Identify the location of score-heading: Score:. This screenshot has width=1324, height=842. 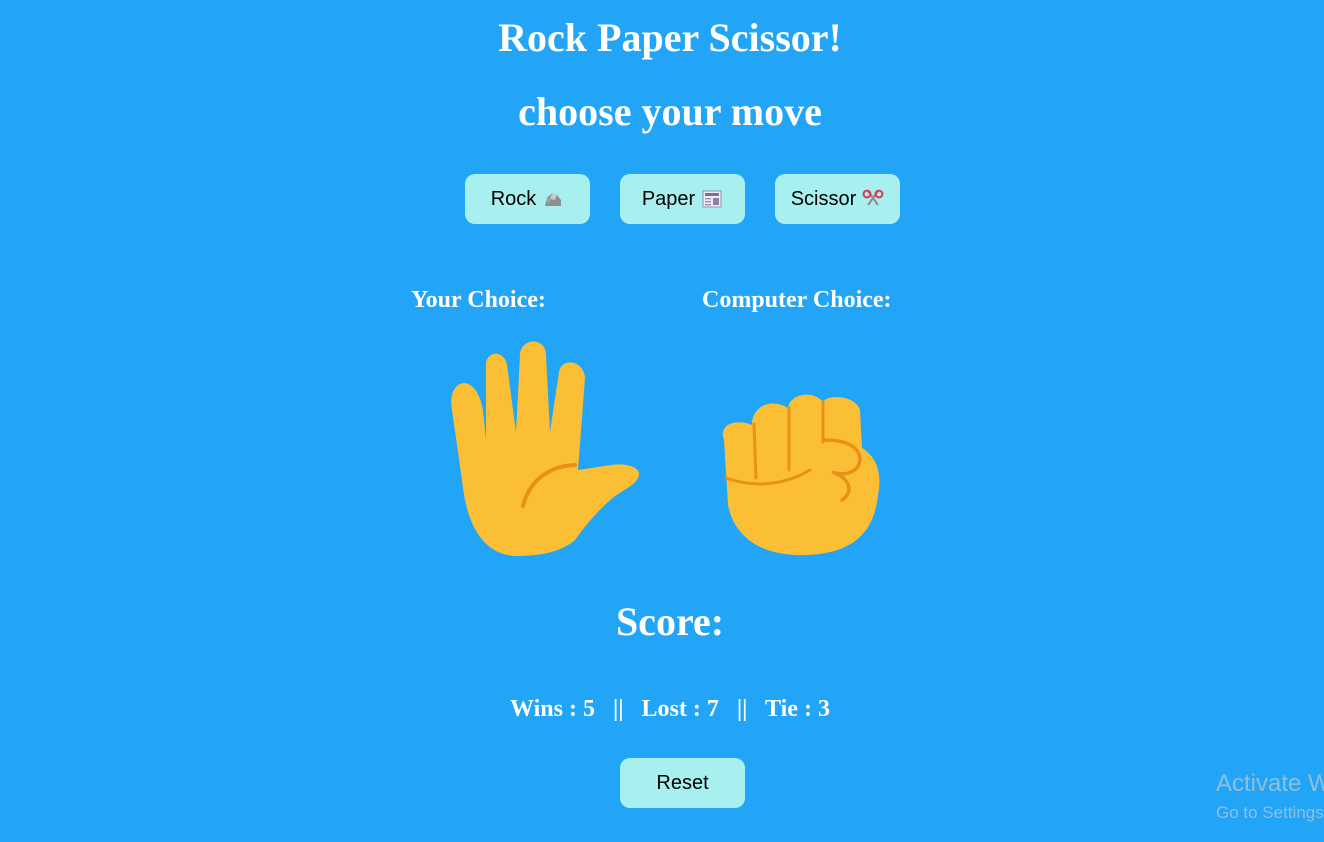
(670, 621).